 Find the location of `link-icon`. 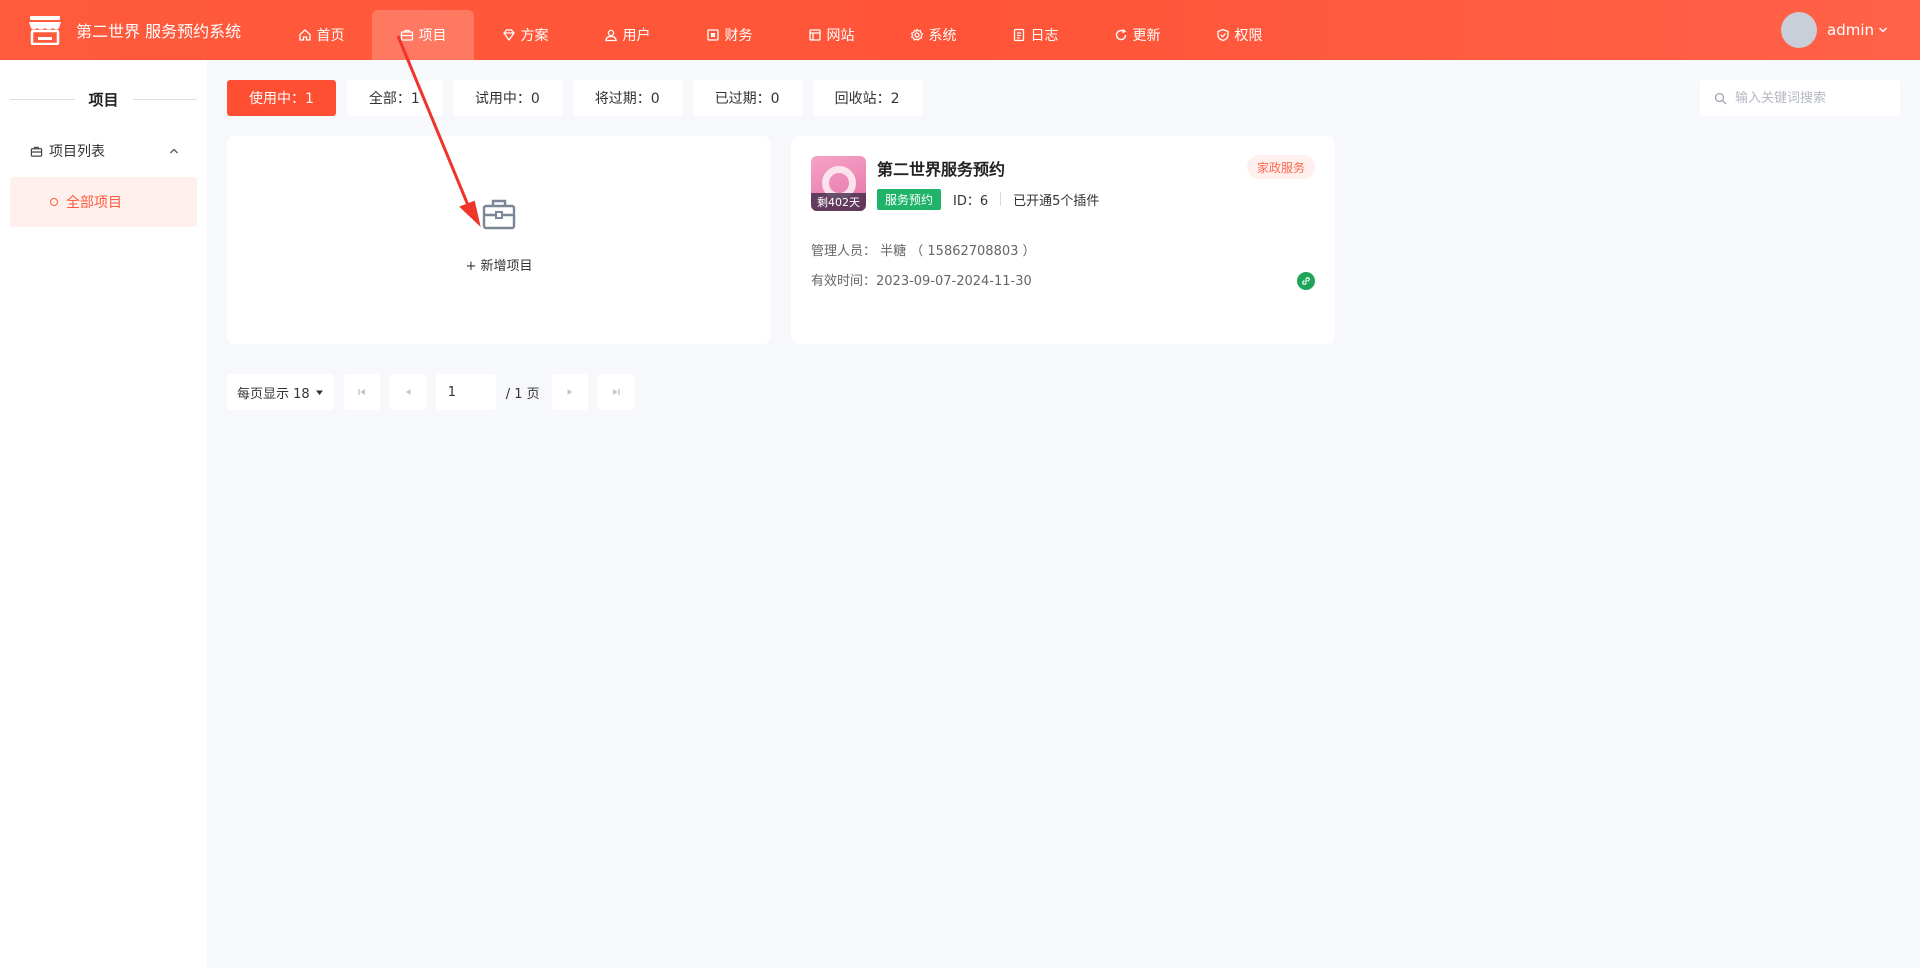

link-icon is located at coordinates (1306, 281).